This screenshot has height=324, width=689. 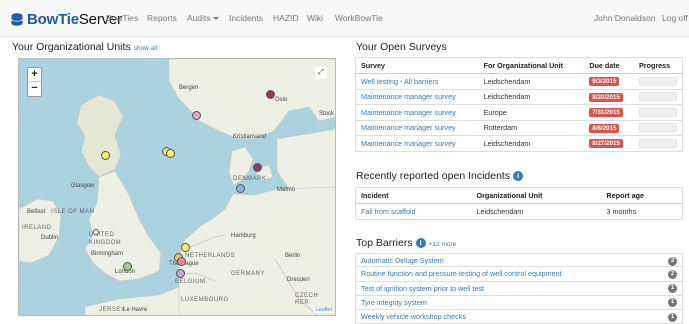 I want to click on due-date-badge: 9/3/2015, so click(x=604, y=82).